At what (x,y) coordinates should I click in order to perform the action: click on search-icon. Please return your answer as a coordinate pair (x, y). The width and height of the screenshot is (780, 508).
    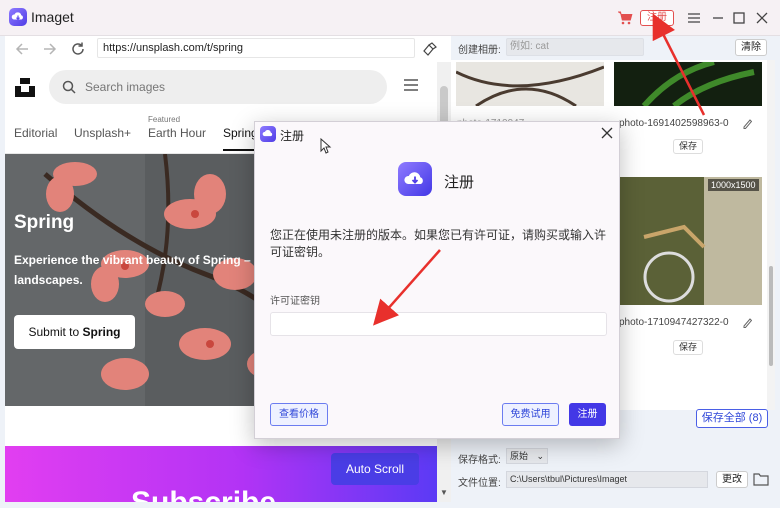
    Looking at the image, I should click on (69, 87).